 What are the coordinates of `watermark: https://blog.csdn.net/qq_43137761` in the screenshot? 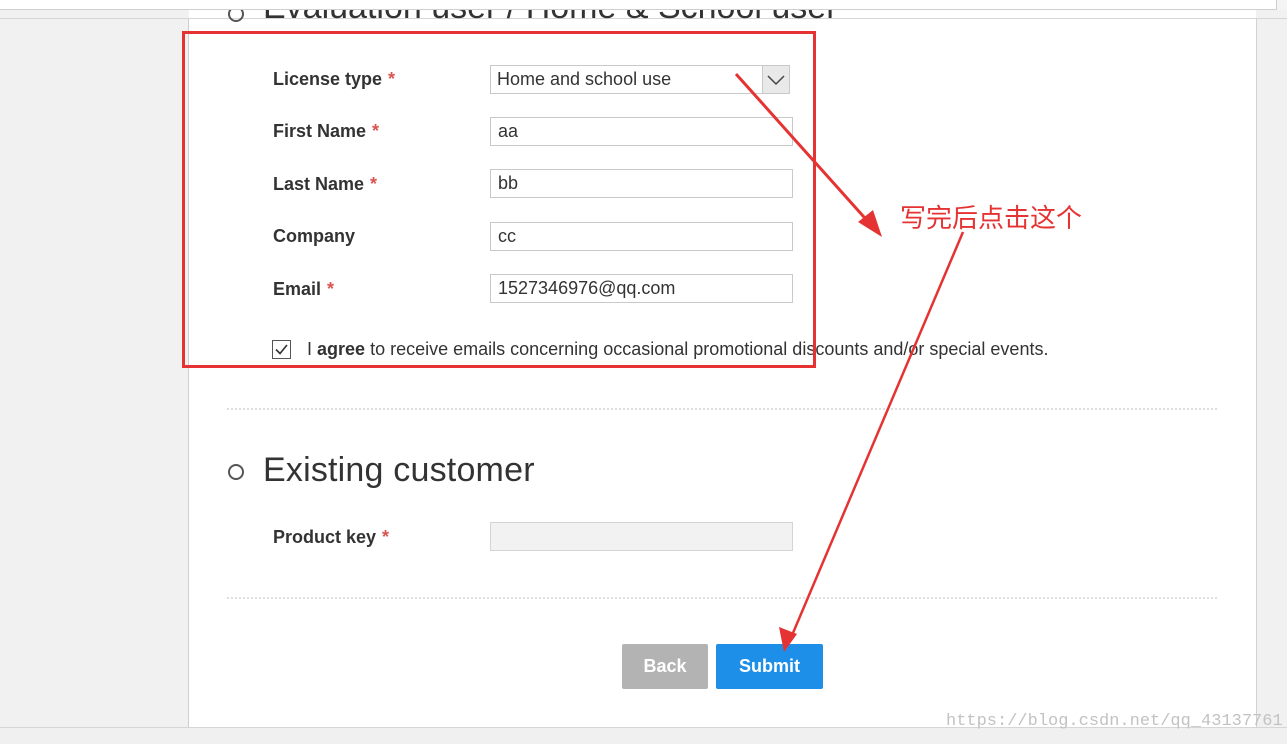 It's located at (1114, 721).